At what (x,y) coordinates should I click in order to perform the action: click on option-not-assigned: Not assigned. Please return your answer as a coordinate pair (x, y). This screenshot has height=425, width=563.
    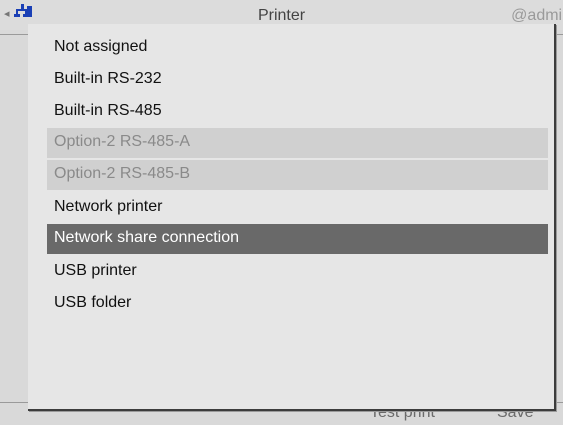
    Looking at the image, I should click on (297, 48).